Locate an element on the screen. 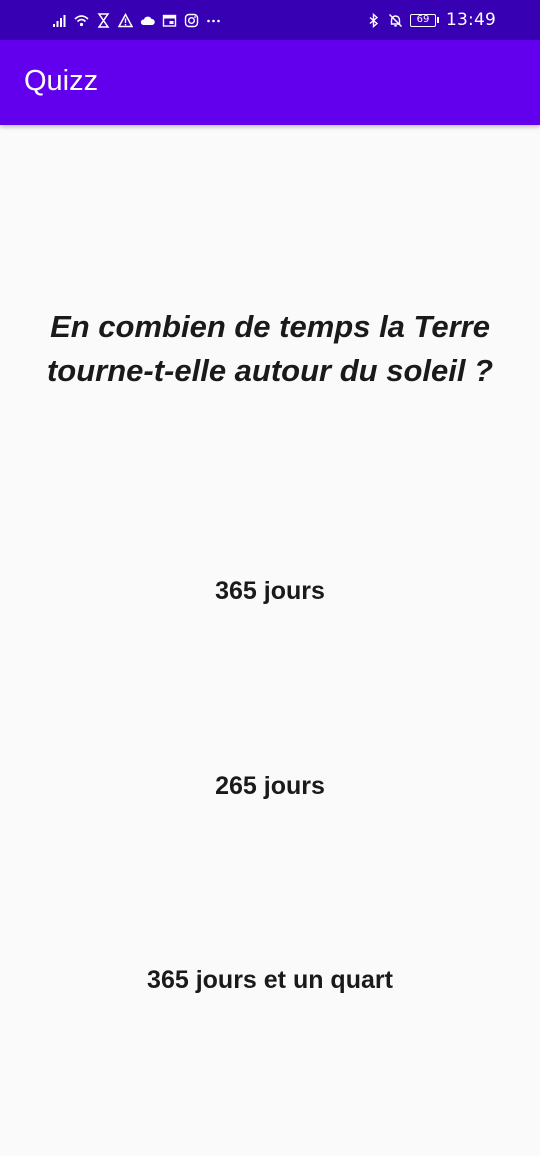 The height and width of the screenshot is (1156, 540). answer-button-2: 265 jours is located at coordinates (270, 786).